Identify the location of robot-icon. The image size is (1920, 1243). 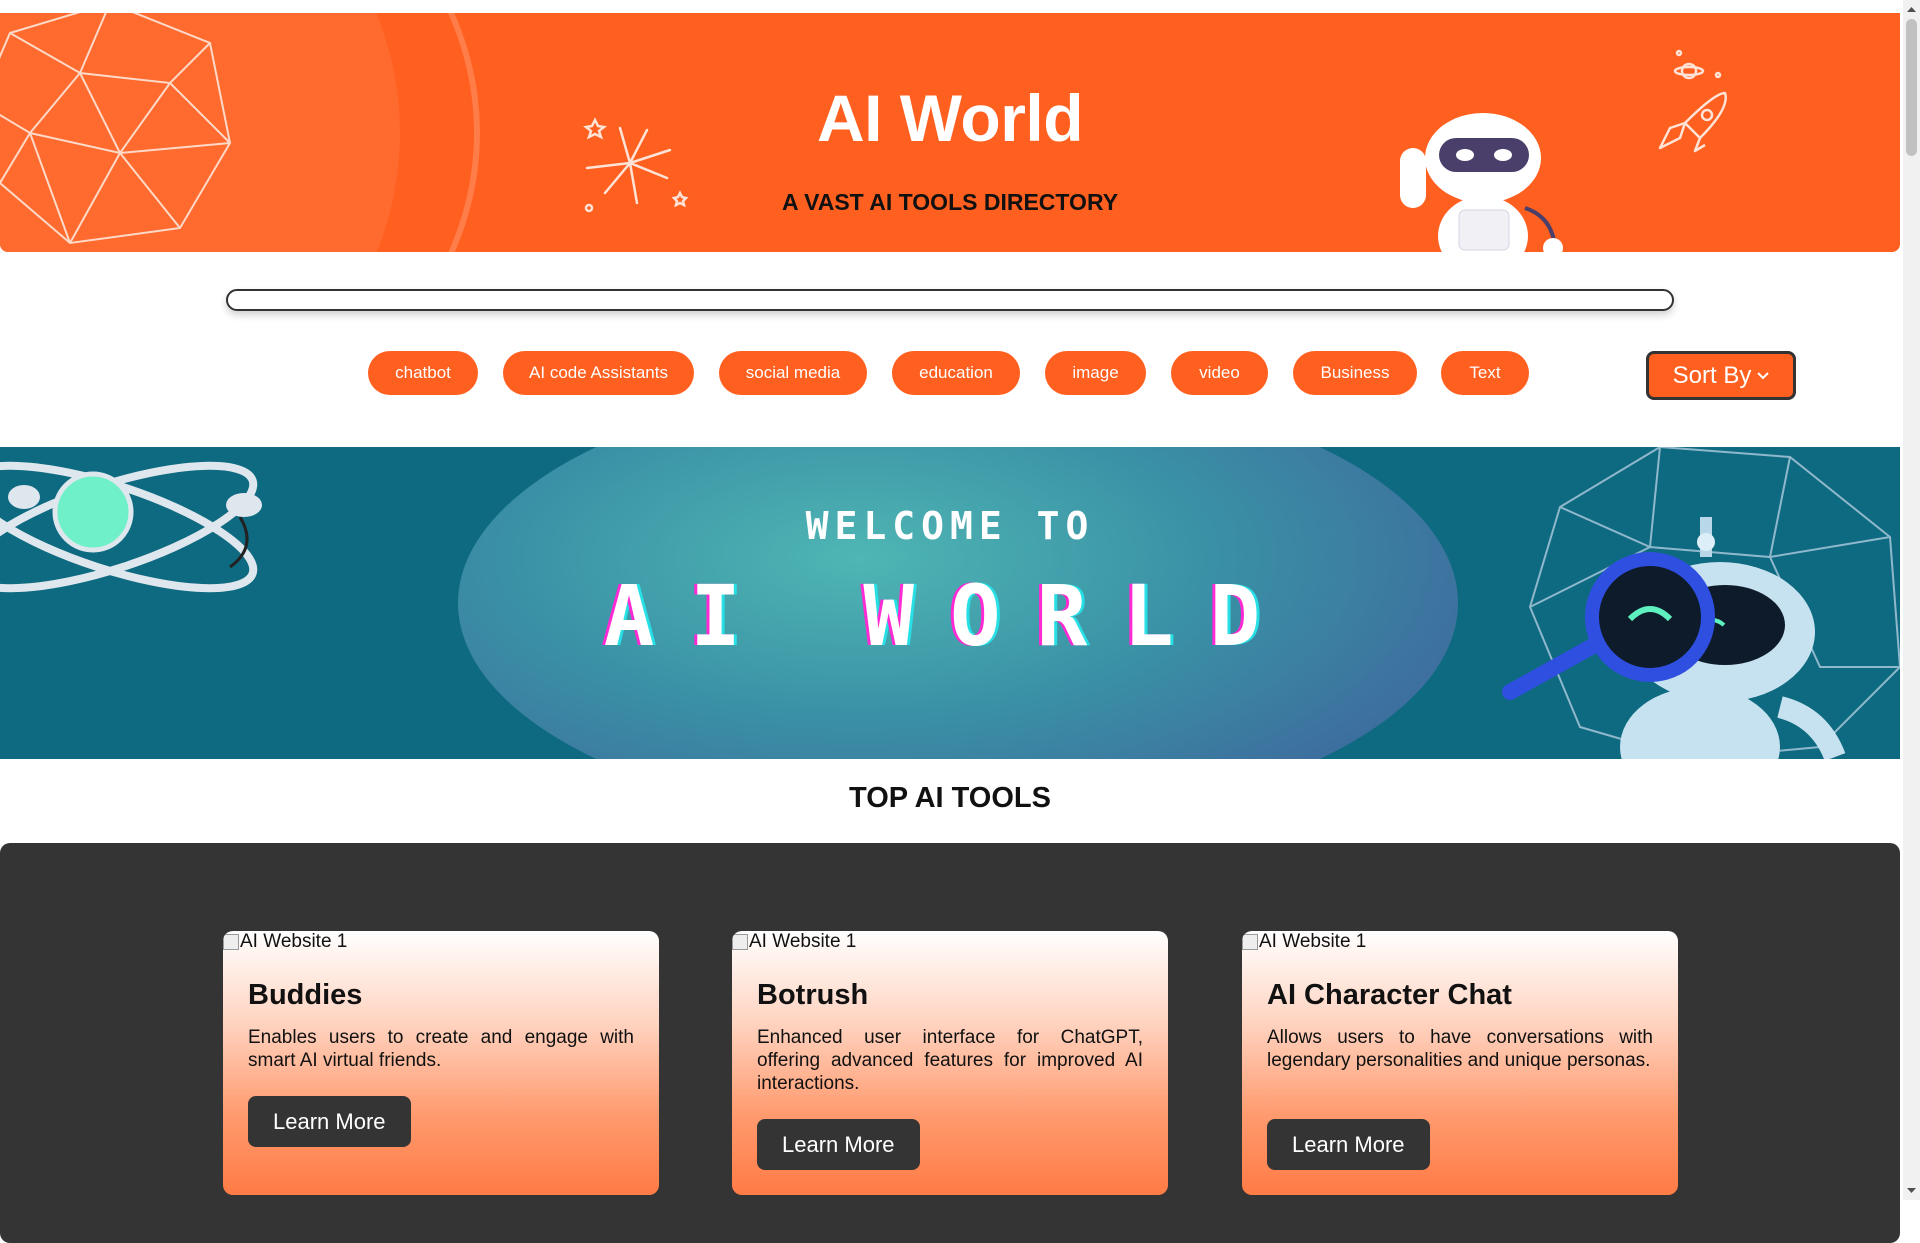
(1481, 182).